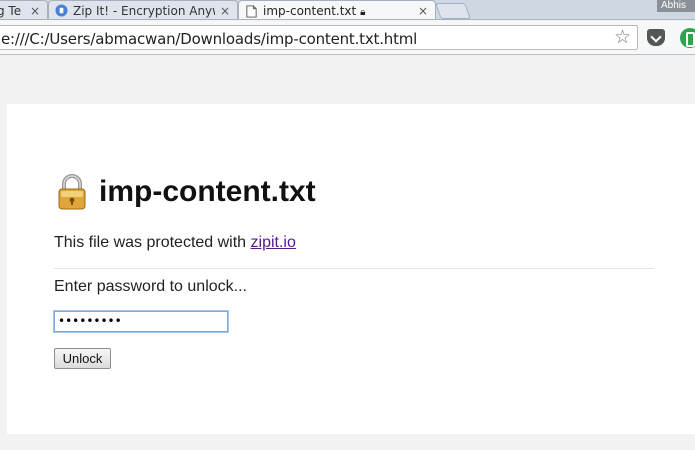  Describe the element at coordinates (354, 268) in the screenshot. I see `divider` at that location.